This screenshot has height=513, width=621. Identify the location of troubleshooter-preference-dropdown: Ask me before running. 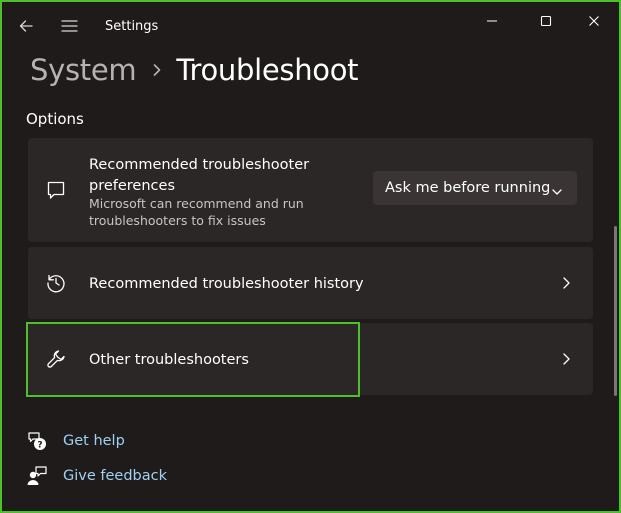
(475, 188).